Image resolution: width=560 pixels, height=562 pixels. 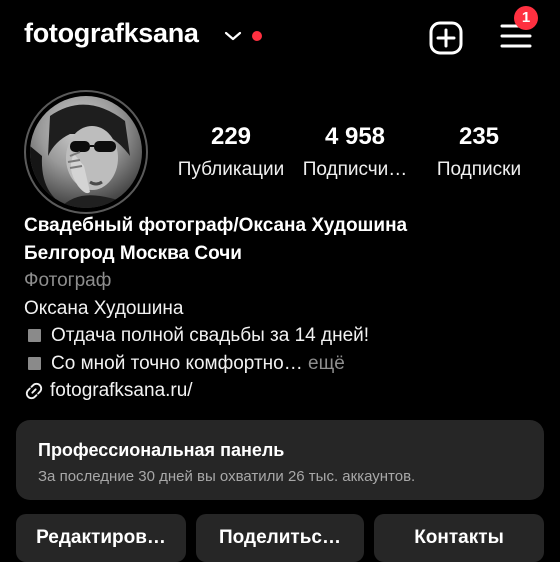 I want to click on link-icon, so click(x=34, y=390).